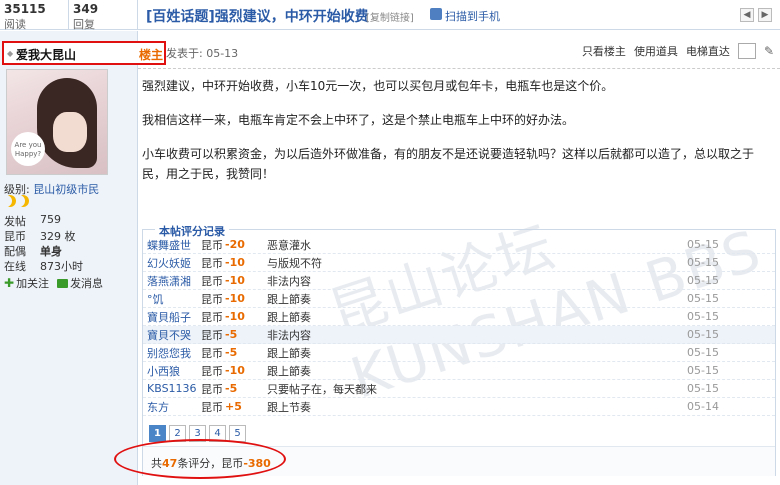  I want to click on copy-link: [复制链接], so click(390, 16).